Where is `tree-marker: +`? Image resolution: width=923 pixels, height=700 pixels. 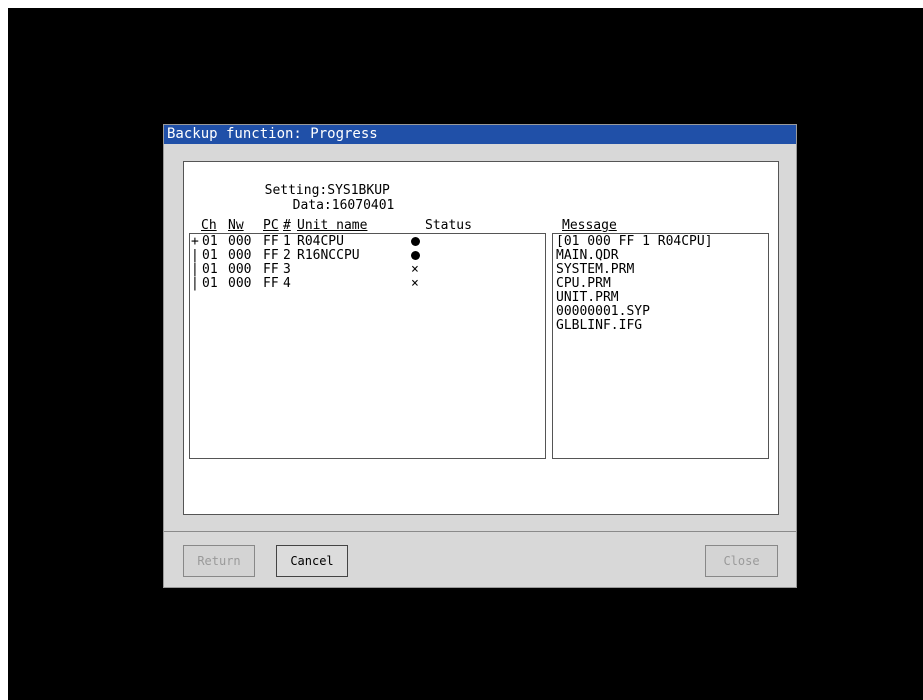
tree-marker: + is located at coordinates (195, 241).